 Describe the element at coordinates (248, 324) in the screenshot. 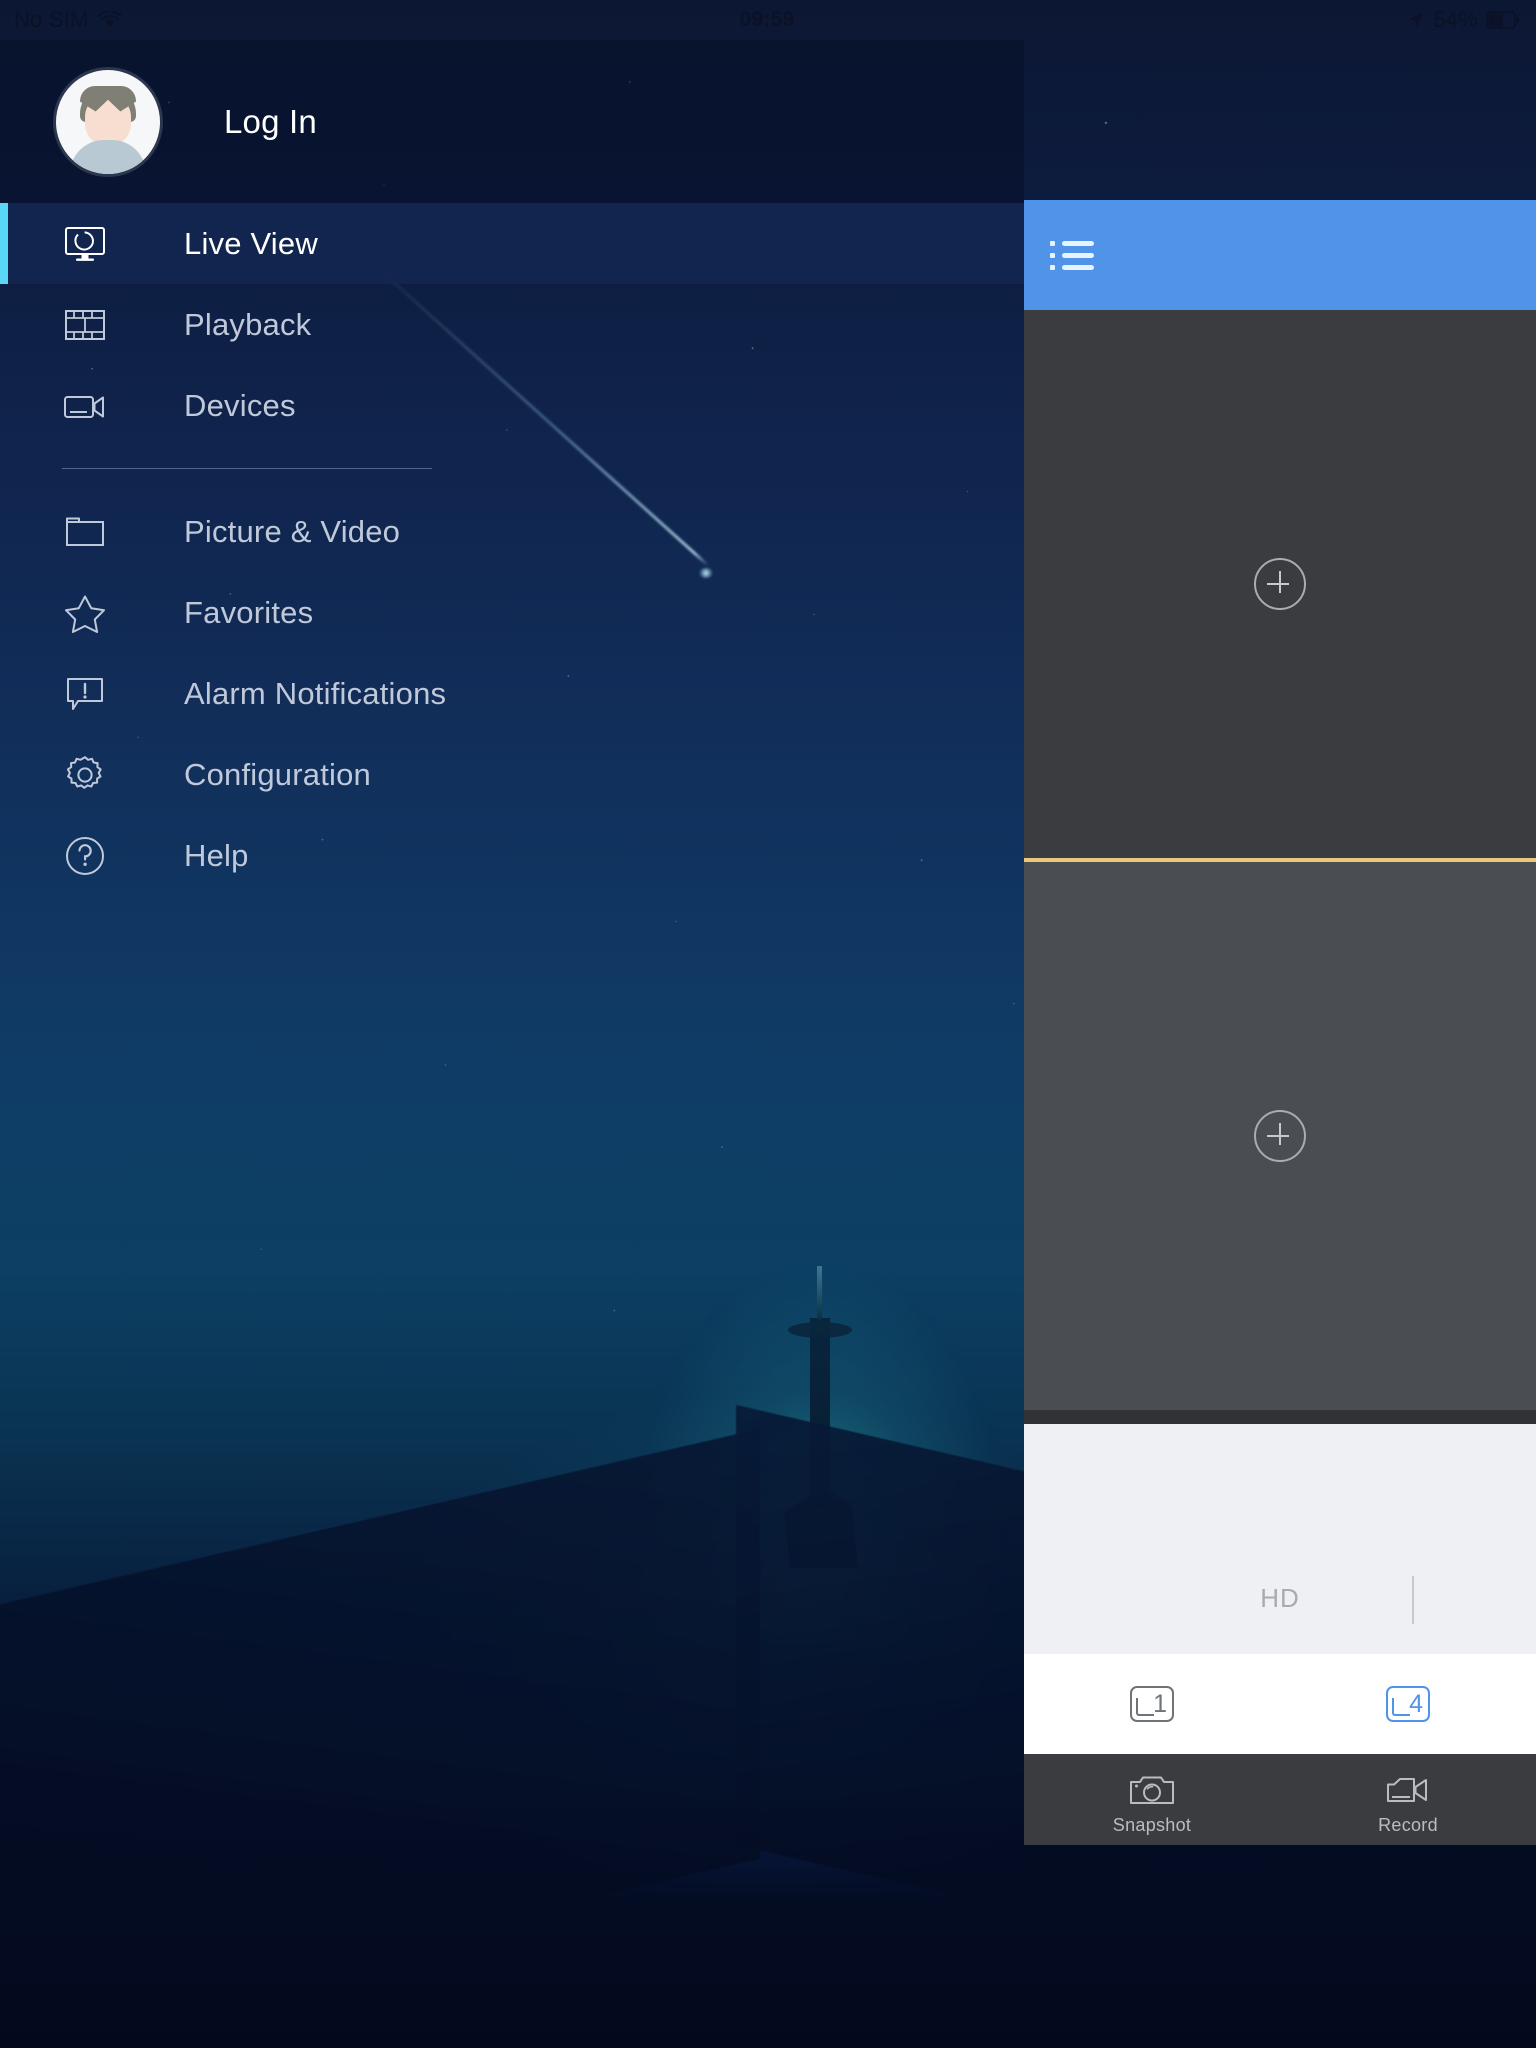

I see `sidebar-item-label: Playback` at that location.